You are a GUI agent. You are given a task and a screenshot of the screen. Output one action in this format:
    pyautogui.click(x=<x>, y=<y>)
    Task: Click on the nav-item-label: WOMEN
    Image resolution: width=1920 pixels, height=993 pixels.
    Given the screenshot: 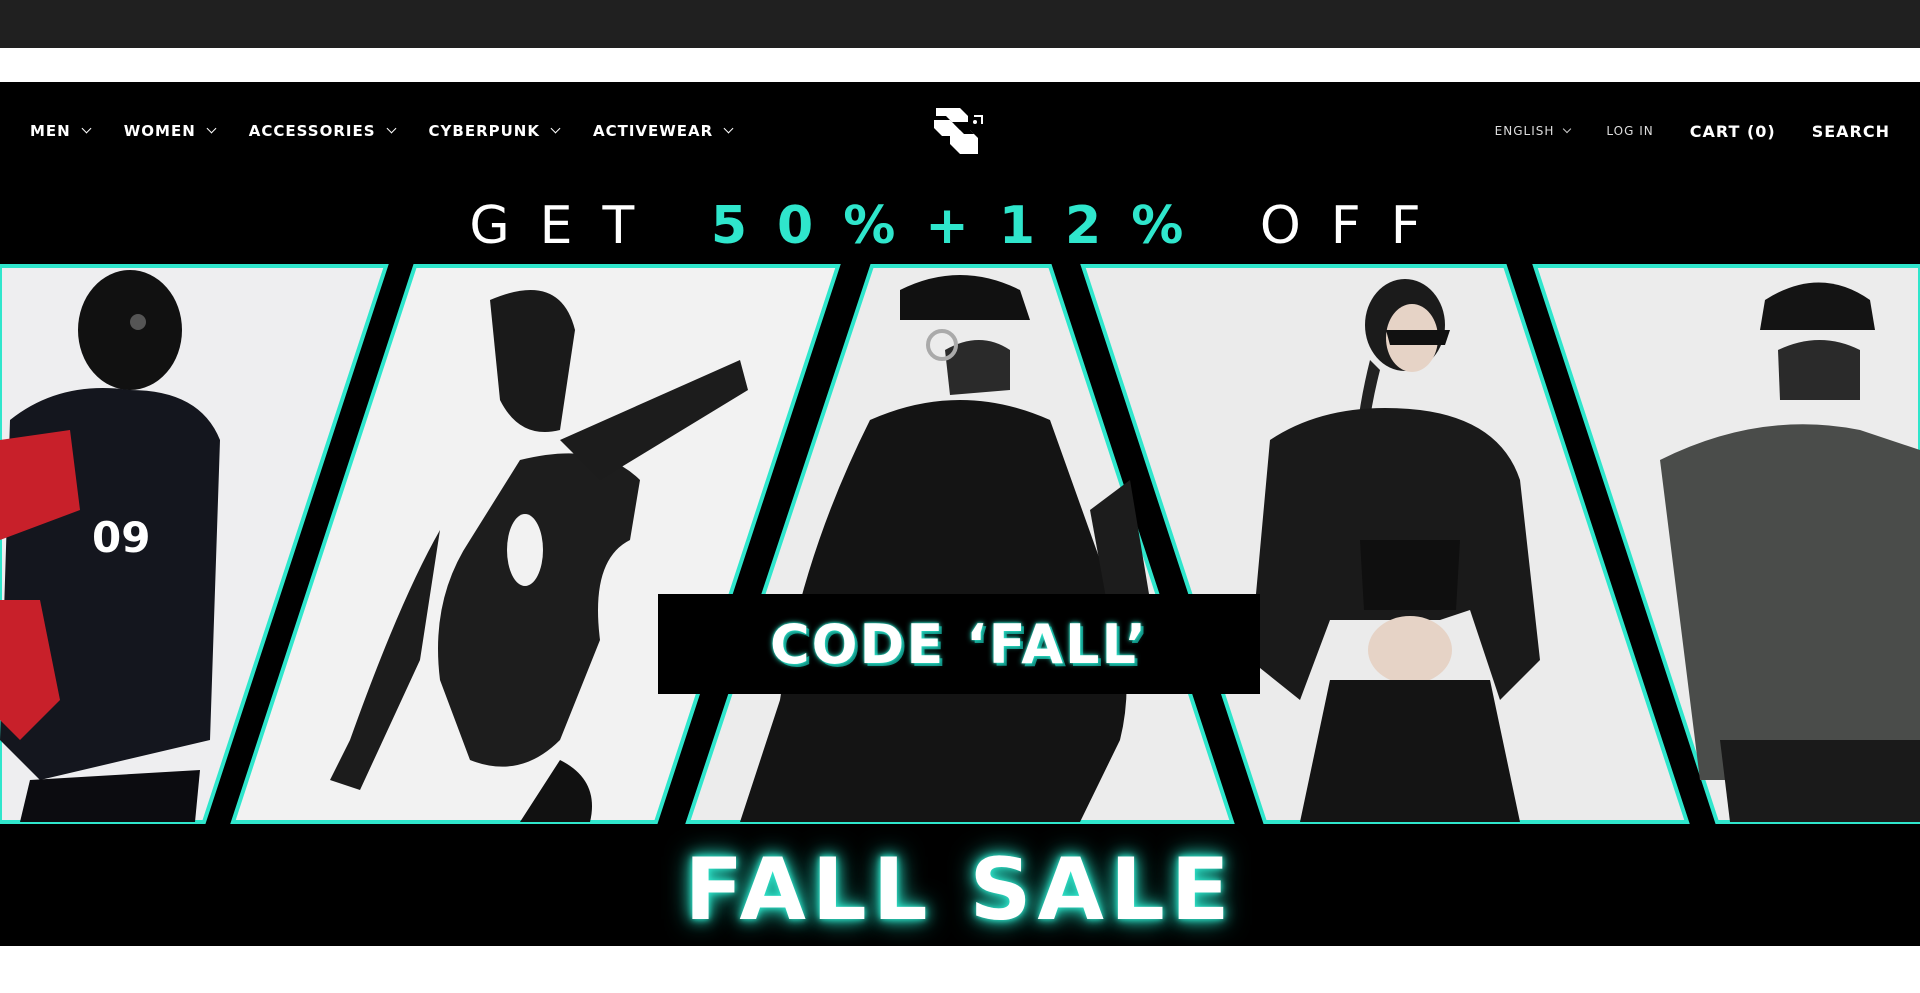 What is the action you would take?
    pyautogui.click(x=159, y=131)
    